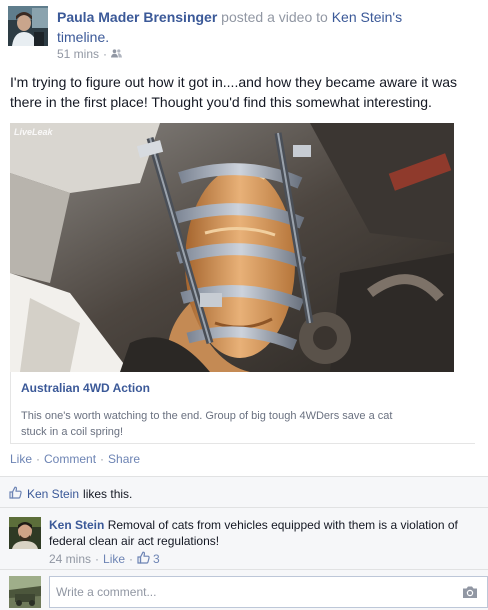 This screenshot has width=488, height=610. I want to click on comment-meta: 24 mins · Like · 3, so click(104, 559).